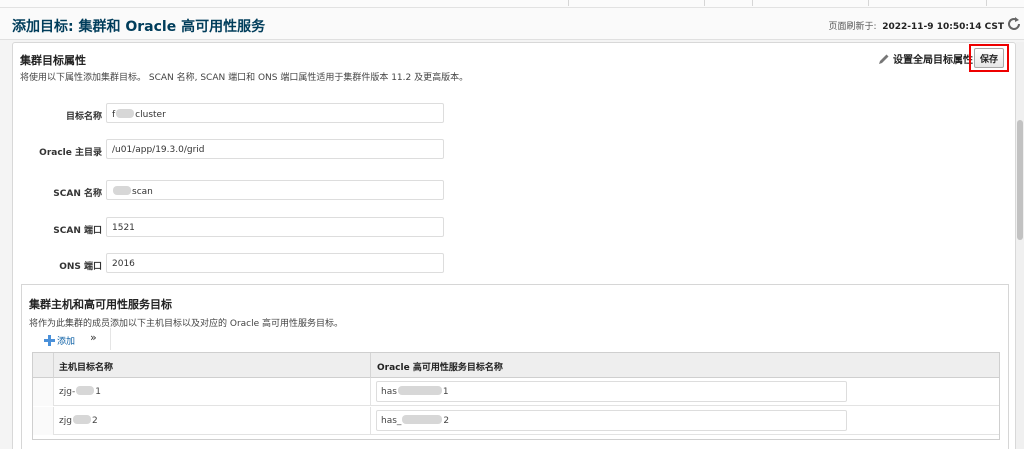  What do you see at coordinates (67, 392) in the screenshot?
I see `host-prefix: zjg-` at bounding box center [67, 392].